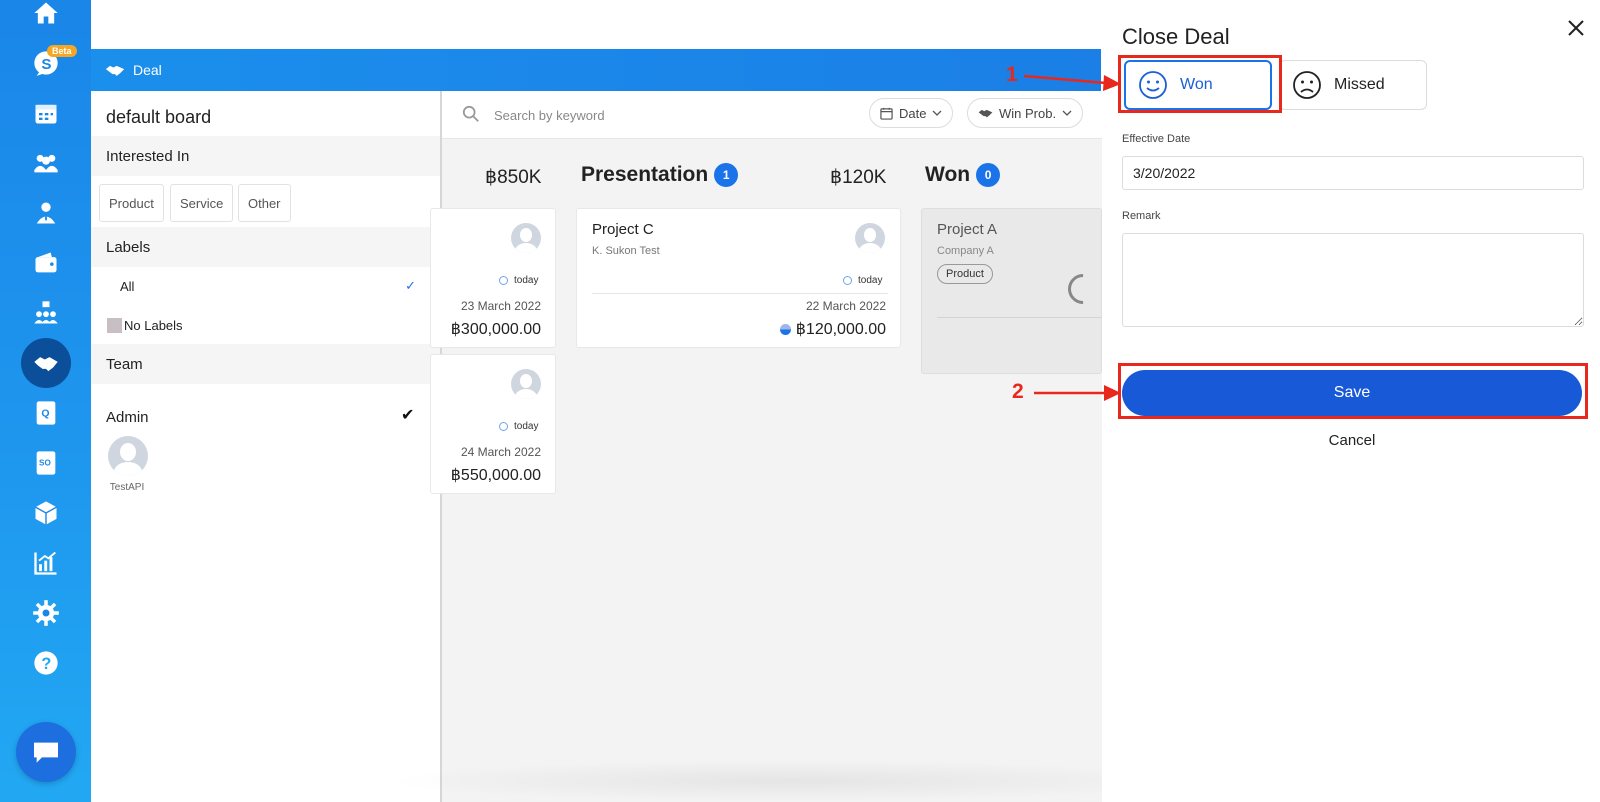  I want to click on column-count-badge: 0, so click(988, 175).